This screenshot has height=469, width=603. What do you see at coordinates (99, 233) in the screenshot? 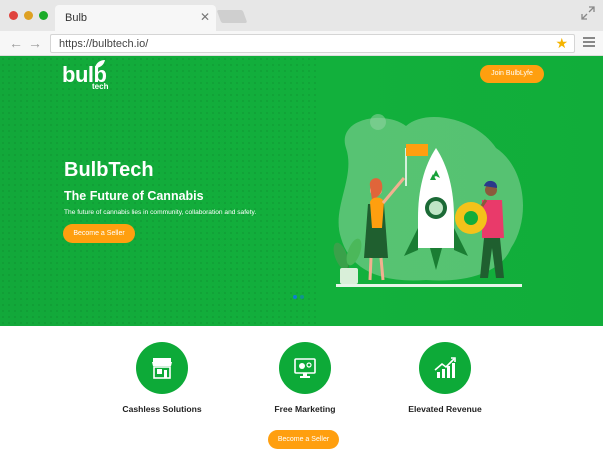
I see `become-seller-hero-button: Become a Seller` at bounding box center [99, 233].